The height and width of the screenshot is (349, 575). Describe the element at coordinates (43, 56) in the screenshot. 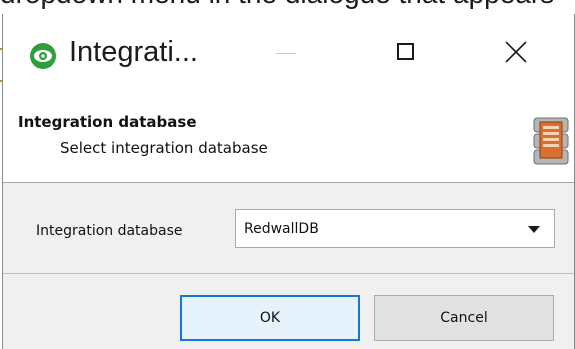

I see `eye-icon` at that location.